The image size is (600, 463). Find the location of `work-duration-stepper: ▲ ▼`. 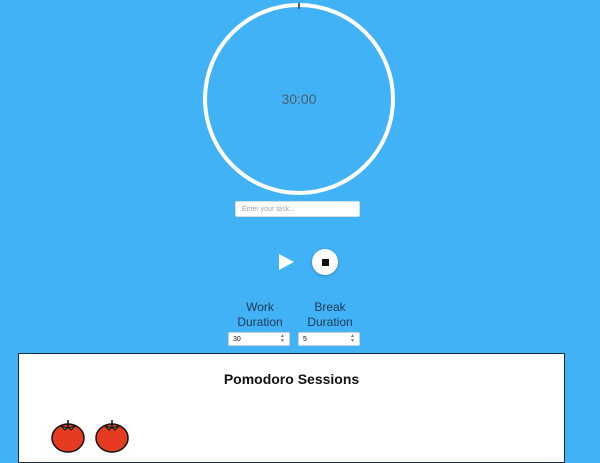

work-duration-stepper: ▲ ▼ is located at coordinates (282, 339).